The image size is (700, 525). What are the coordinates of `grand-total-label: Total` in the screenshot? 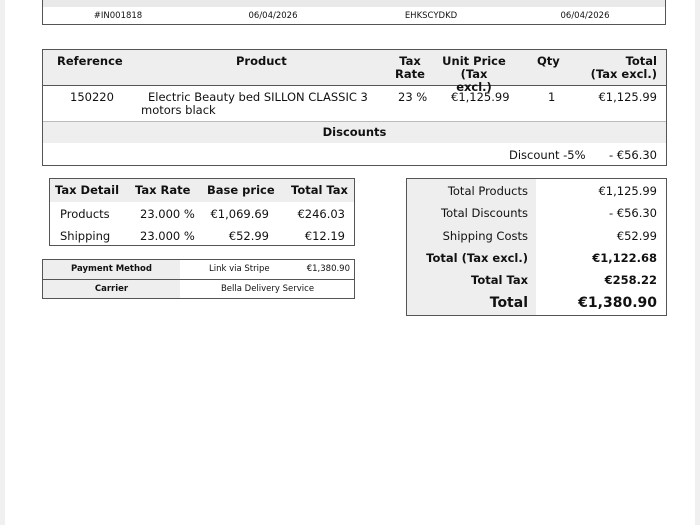 It's located at (508, 303).